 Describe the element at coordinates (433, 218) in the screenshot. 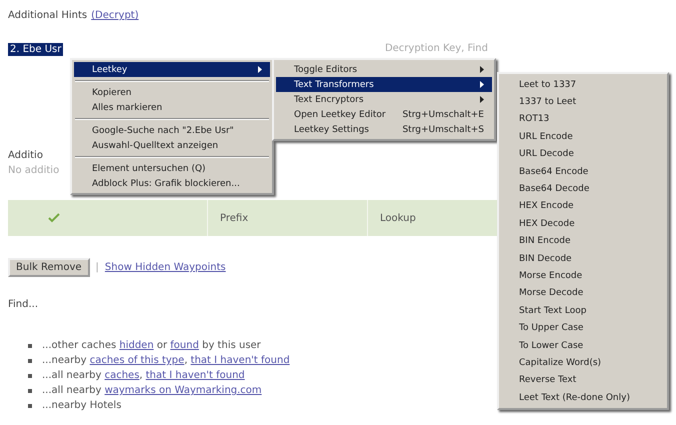

I see `table-header: Lookup` at that location.